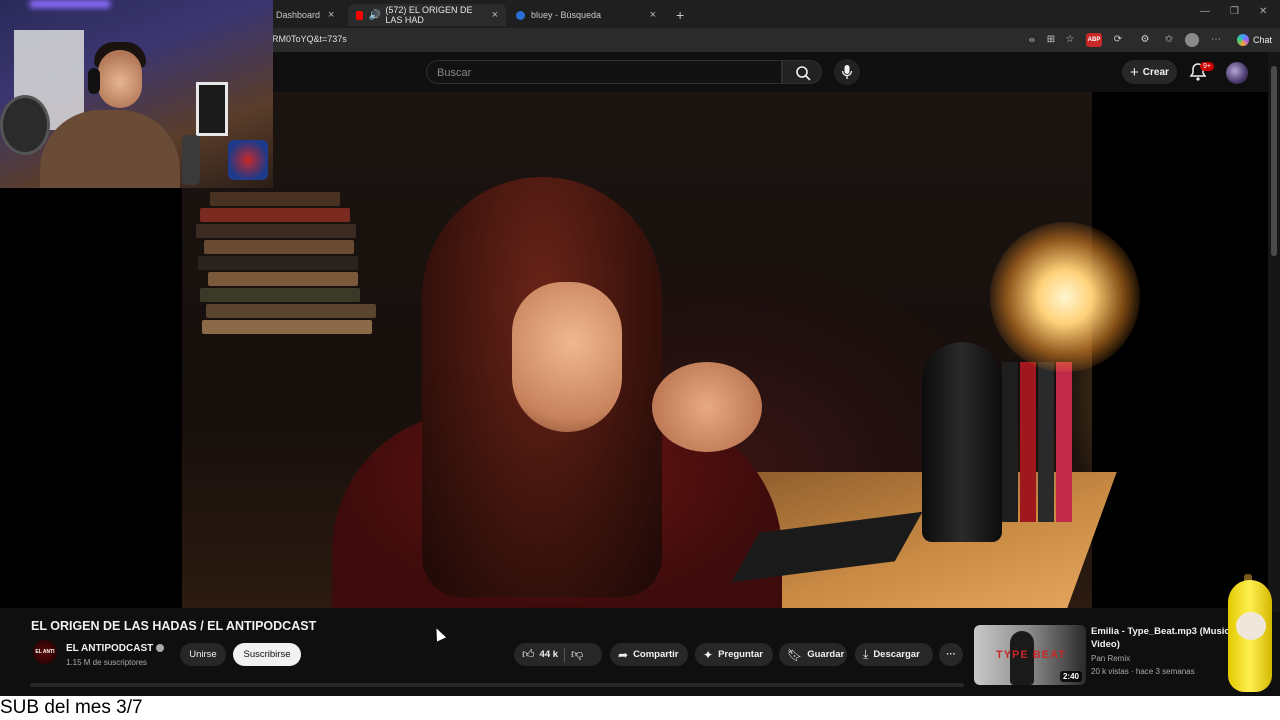 Image resolution: width=1280 pixels, height=720 pixels. What do you see at coordinates (71, 707) in the screenshot?
I see `sub-of-month-text: SUB del mes 3/7` at bounding box center [71, 707].